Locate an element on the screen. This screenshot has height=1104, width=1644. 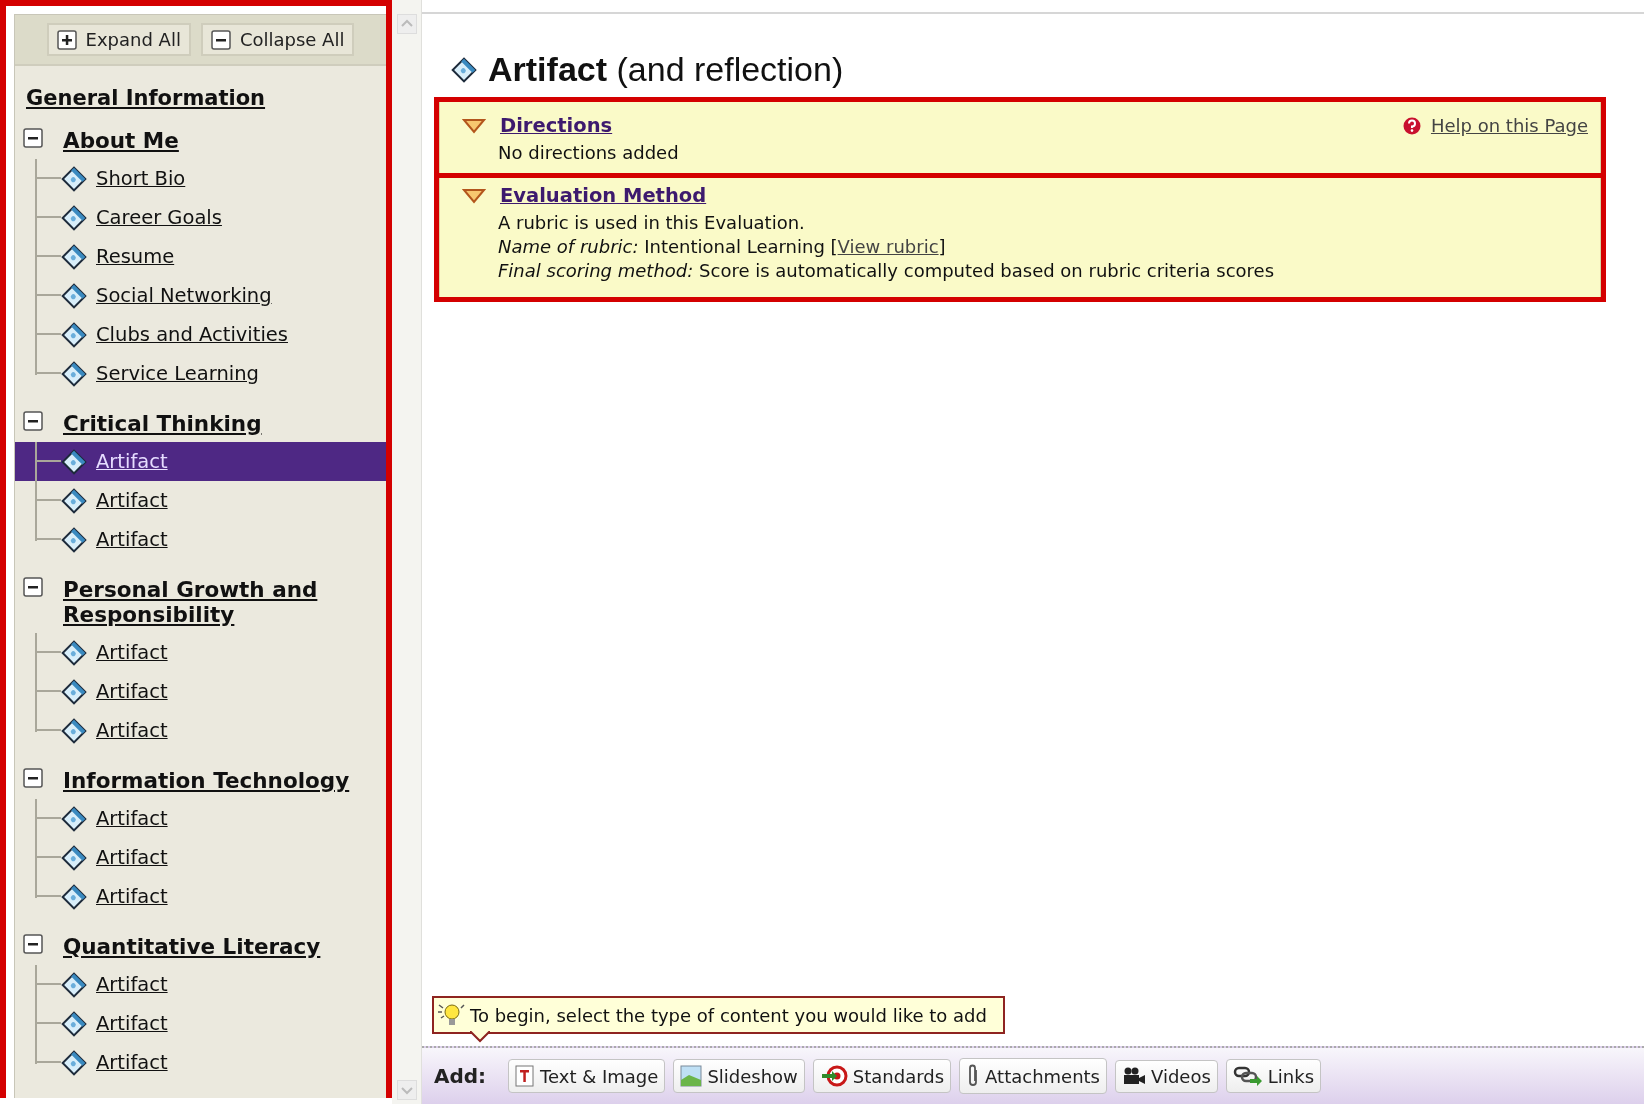
tree-item: Clubs and Activities is located at coordinates (200, 334).